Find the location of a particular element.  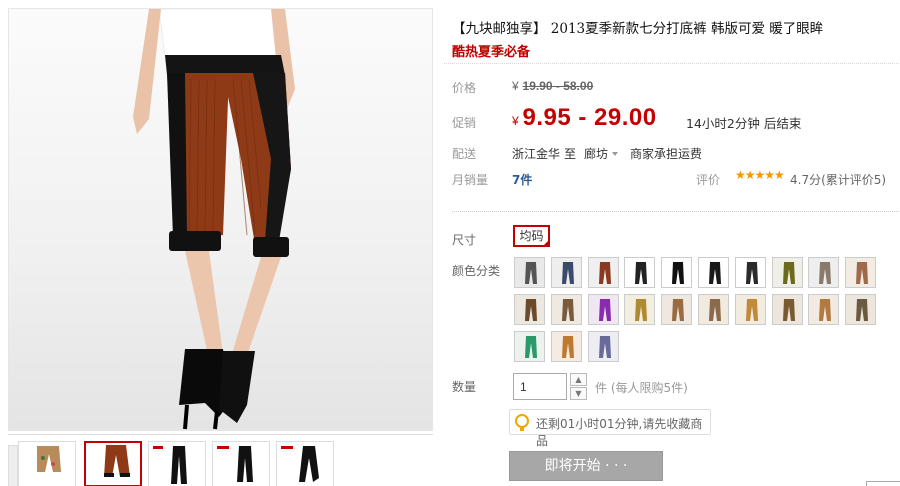

product-subtitle: 酷热夏季必备 is located at coordinates (491, 52).